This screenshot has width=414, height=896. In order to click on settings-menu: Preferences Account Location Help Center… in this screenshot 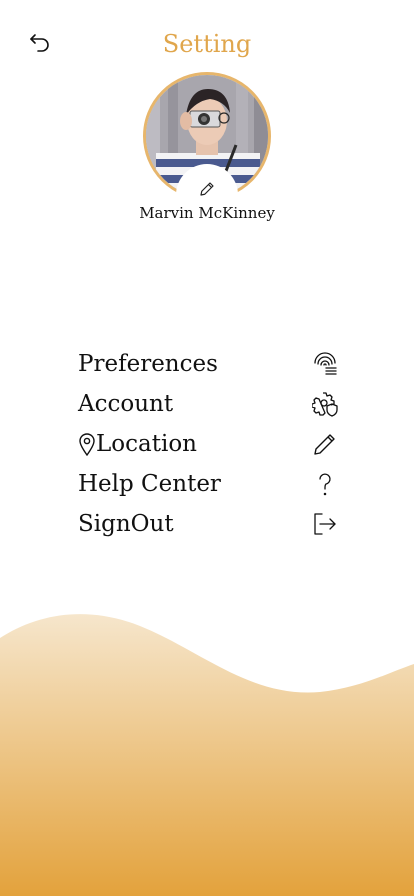, I will do `click(209, 444)`.